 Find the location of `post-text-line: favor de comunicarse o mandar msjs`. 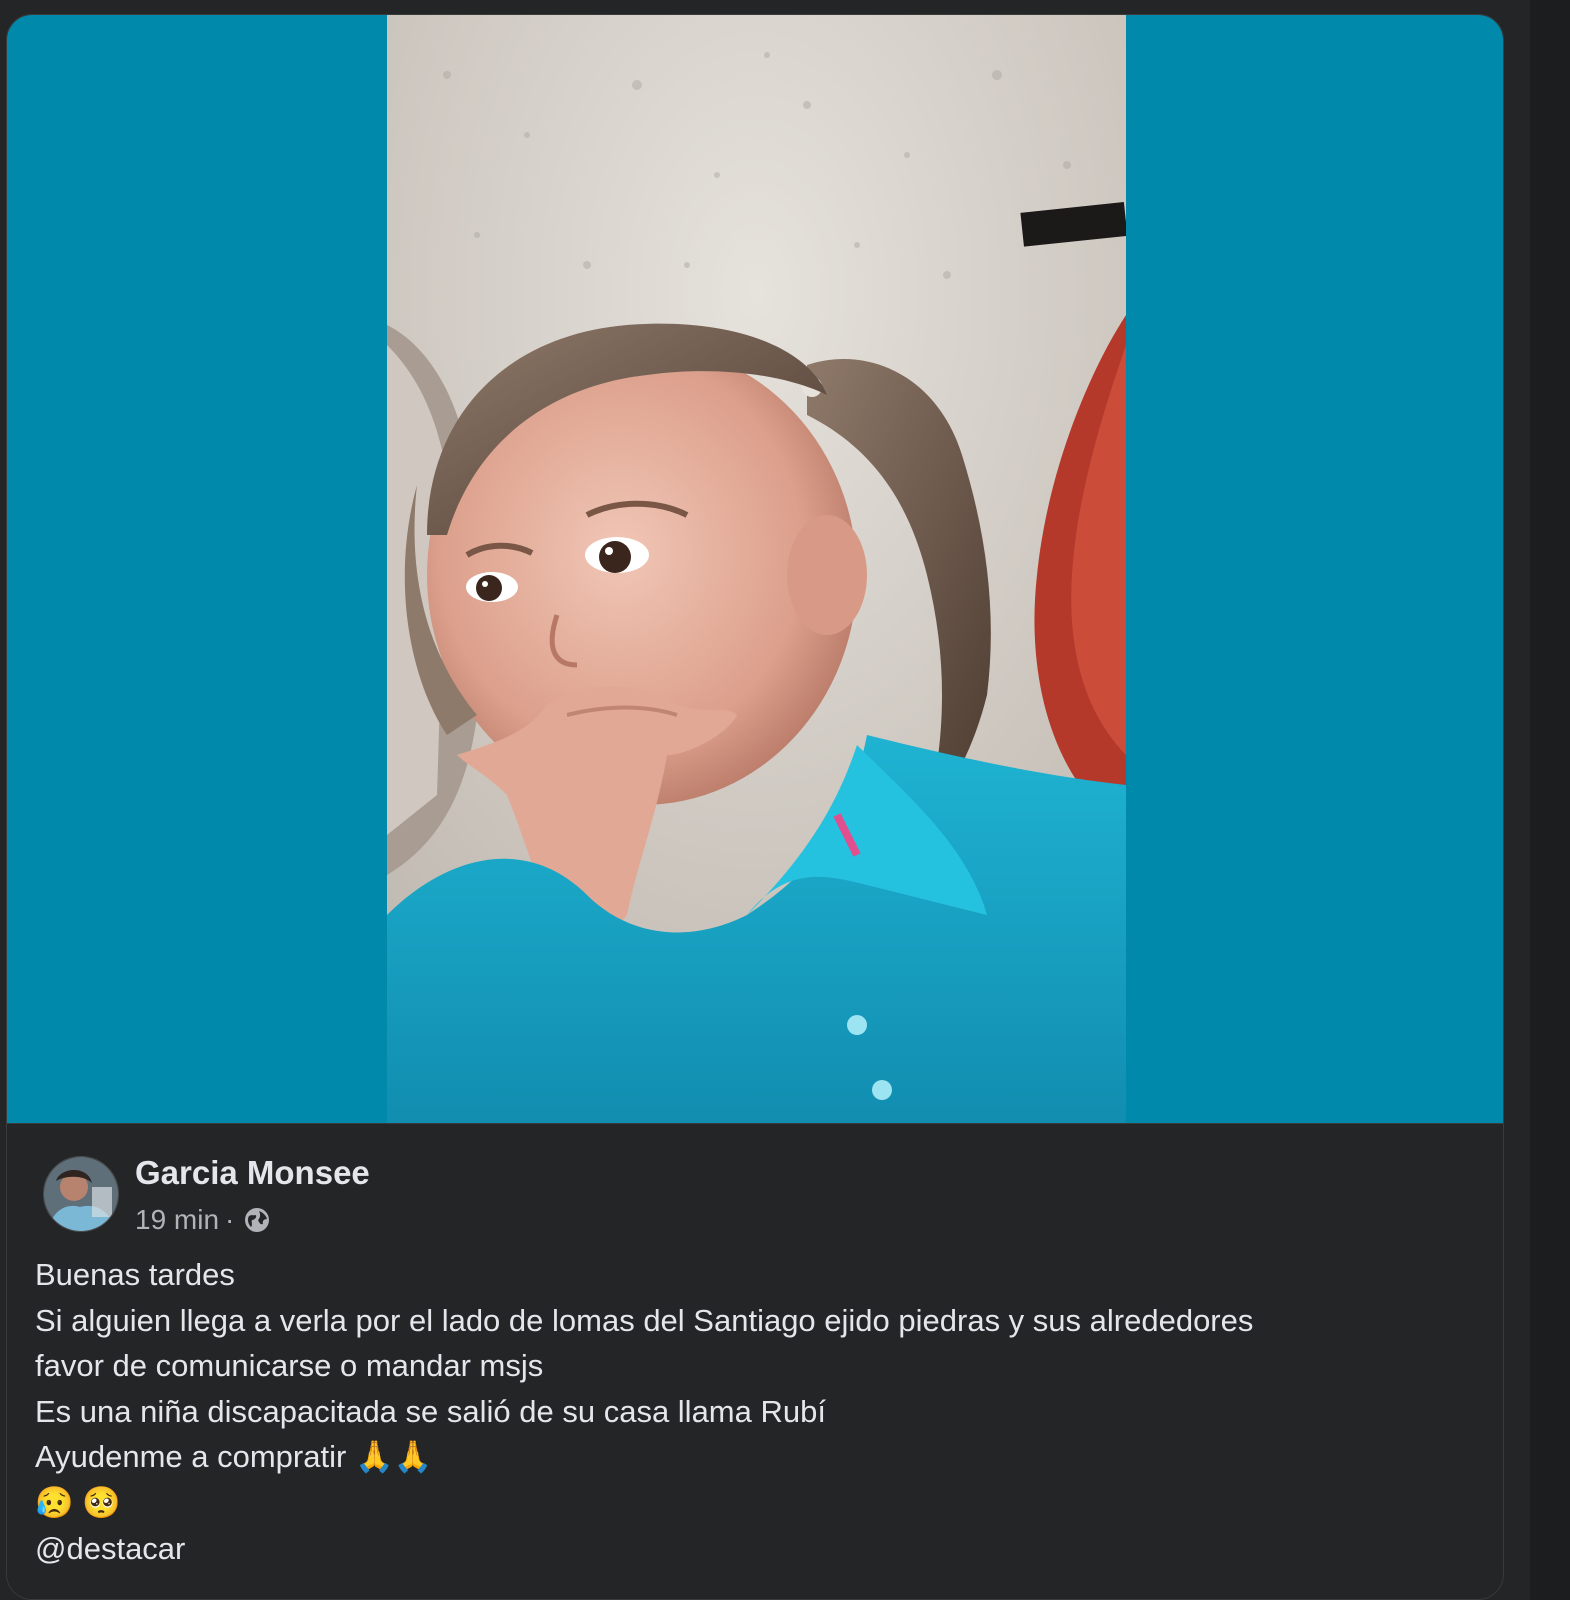

post-text-line: favor de comunicarse o mandar msjs is located at coordinates (289, 1366).